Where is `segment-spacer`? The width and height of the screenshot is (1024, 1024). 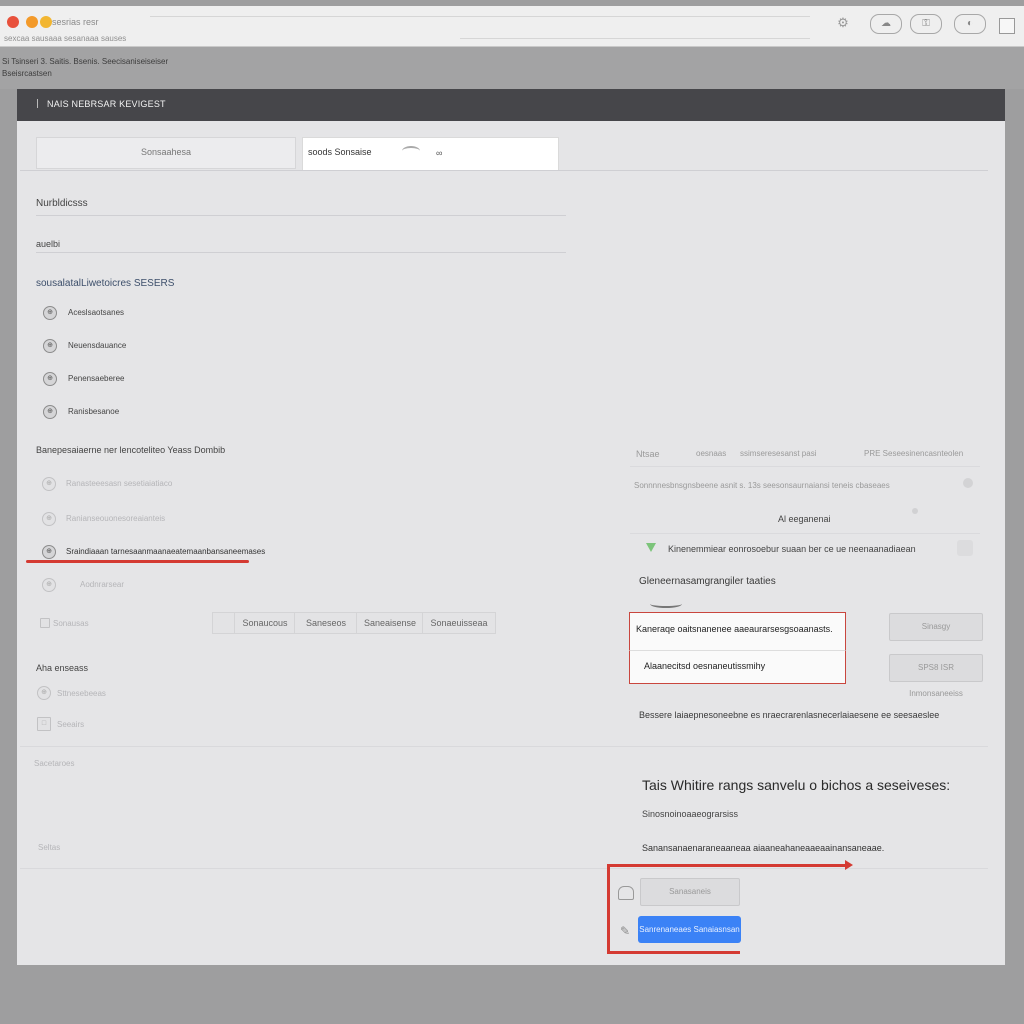
segment-spacer is located at coordinates (224, 623).